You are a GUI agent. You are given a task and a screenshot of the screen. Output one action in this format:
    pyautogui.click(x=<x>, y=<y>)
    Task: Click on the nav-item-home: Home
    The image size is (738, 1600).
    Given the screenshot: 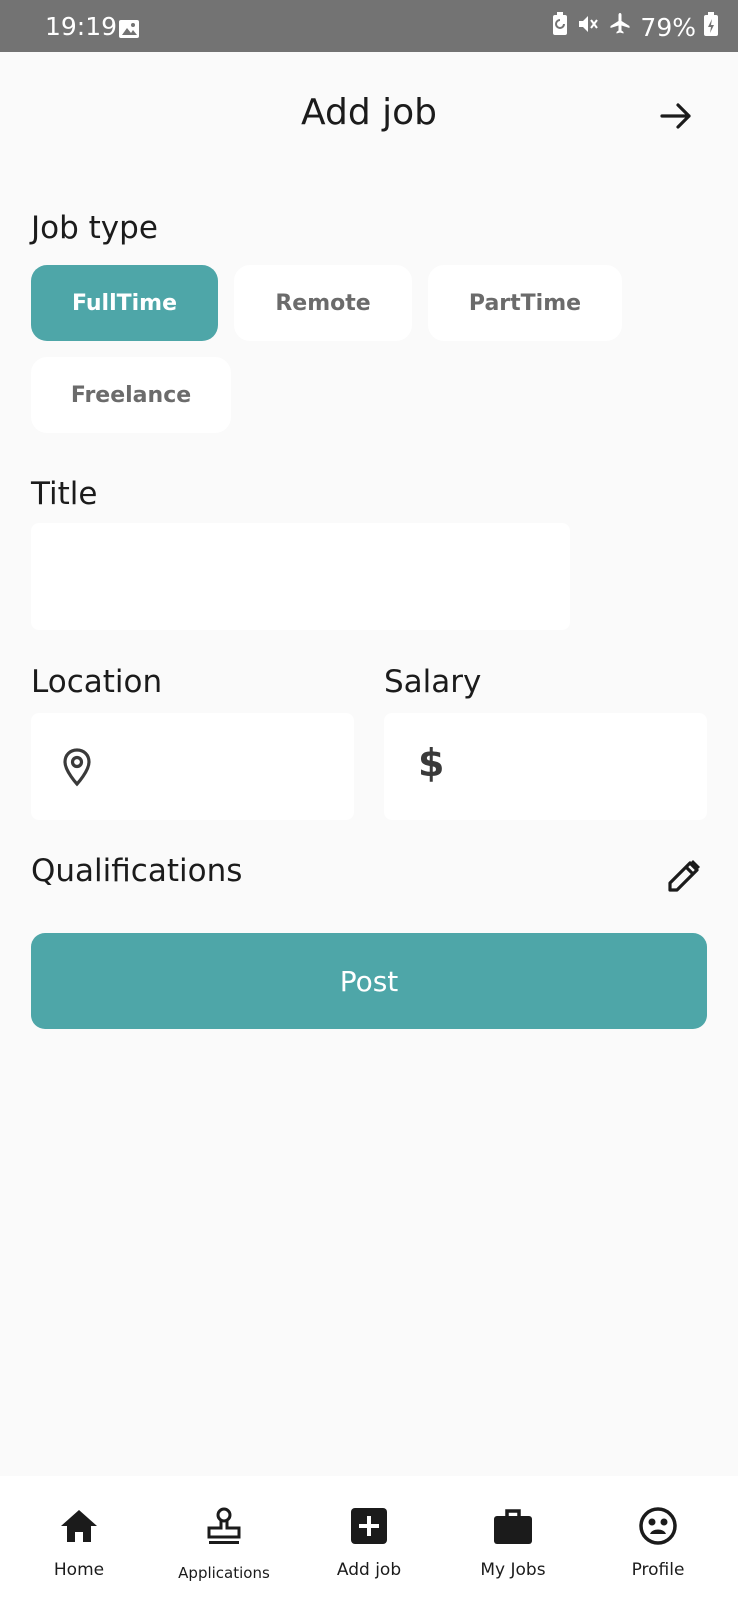 What is the action you would take?
    pyautogui.click(x=79, y=1538)
    